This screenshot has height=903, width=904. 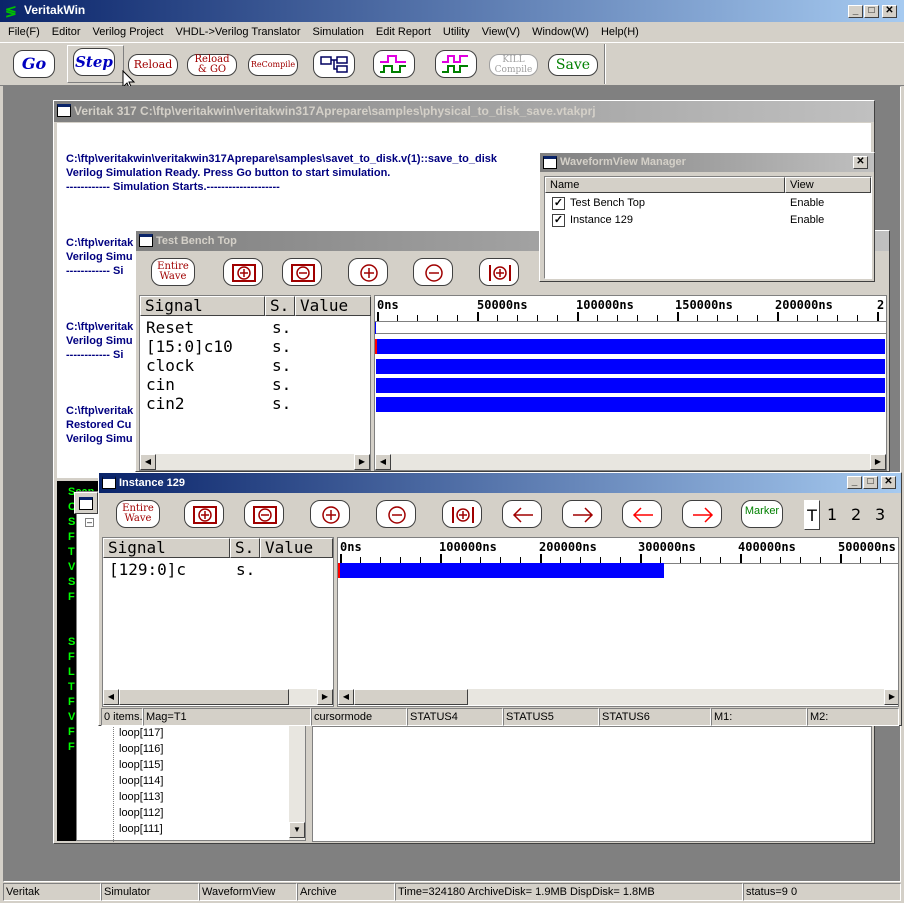 I want to click on inst-close-button: ✕, so click(x=888, y=482).